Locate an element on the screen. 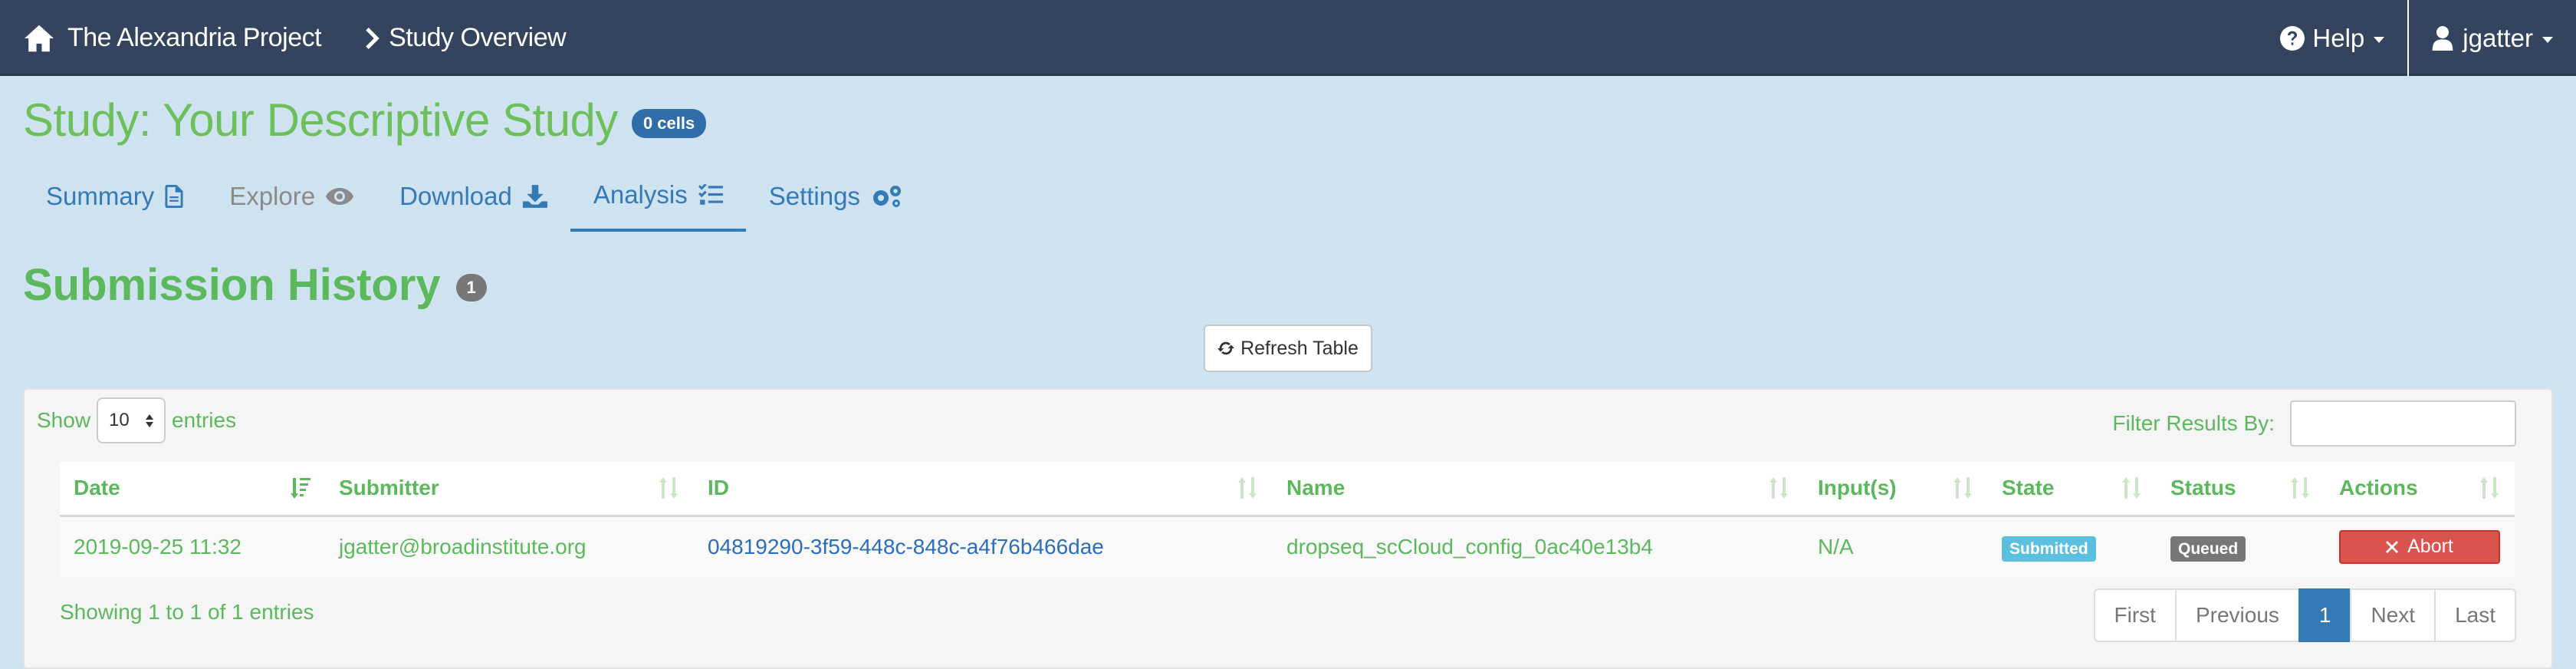 This screenshot has height=669, width=2576. question-circle-icon is located at coordinates (2293, 38).